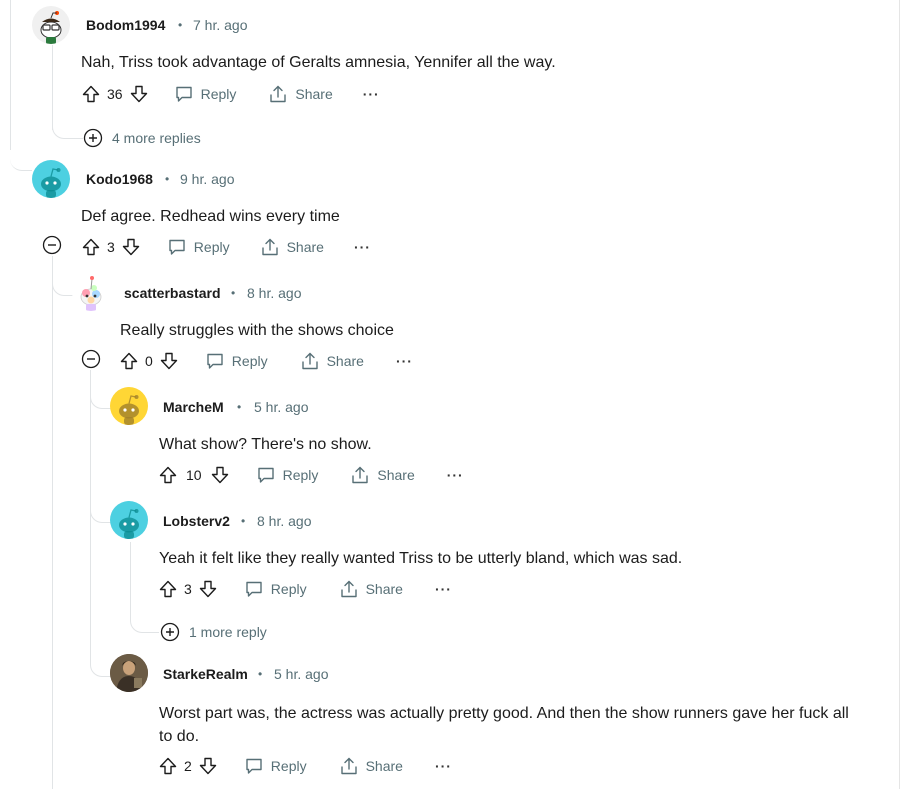 The image size is (900, 789). Describe the element at coordinates (193, 407) in the screenshot. I see `username: MarcheM` at that location.